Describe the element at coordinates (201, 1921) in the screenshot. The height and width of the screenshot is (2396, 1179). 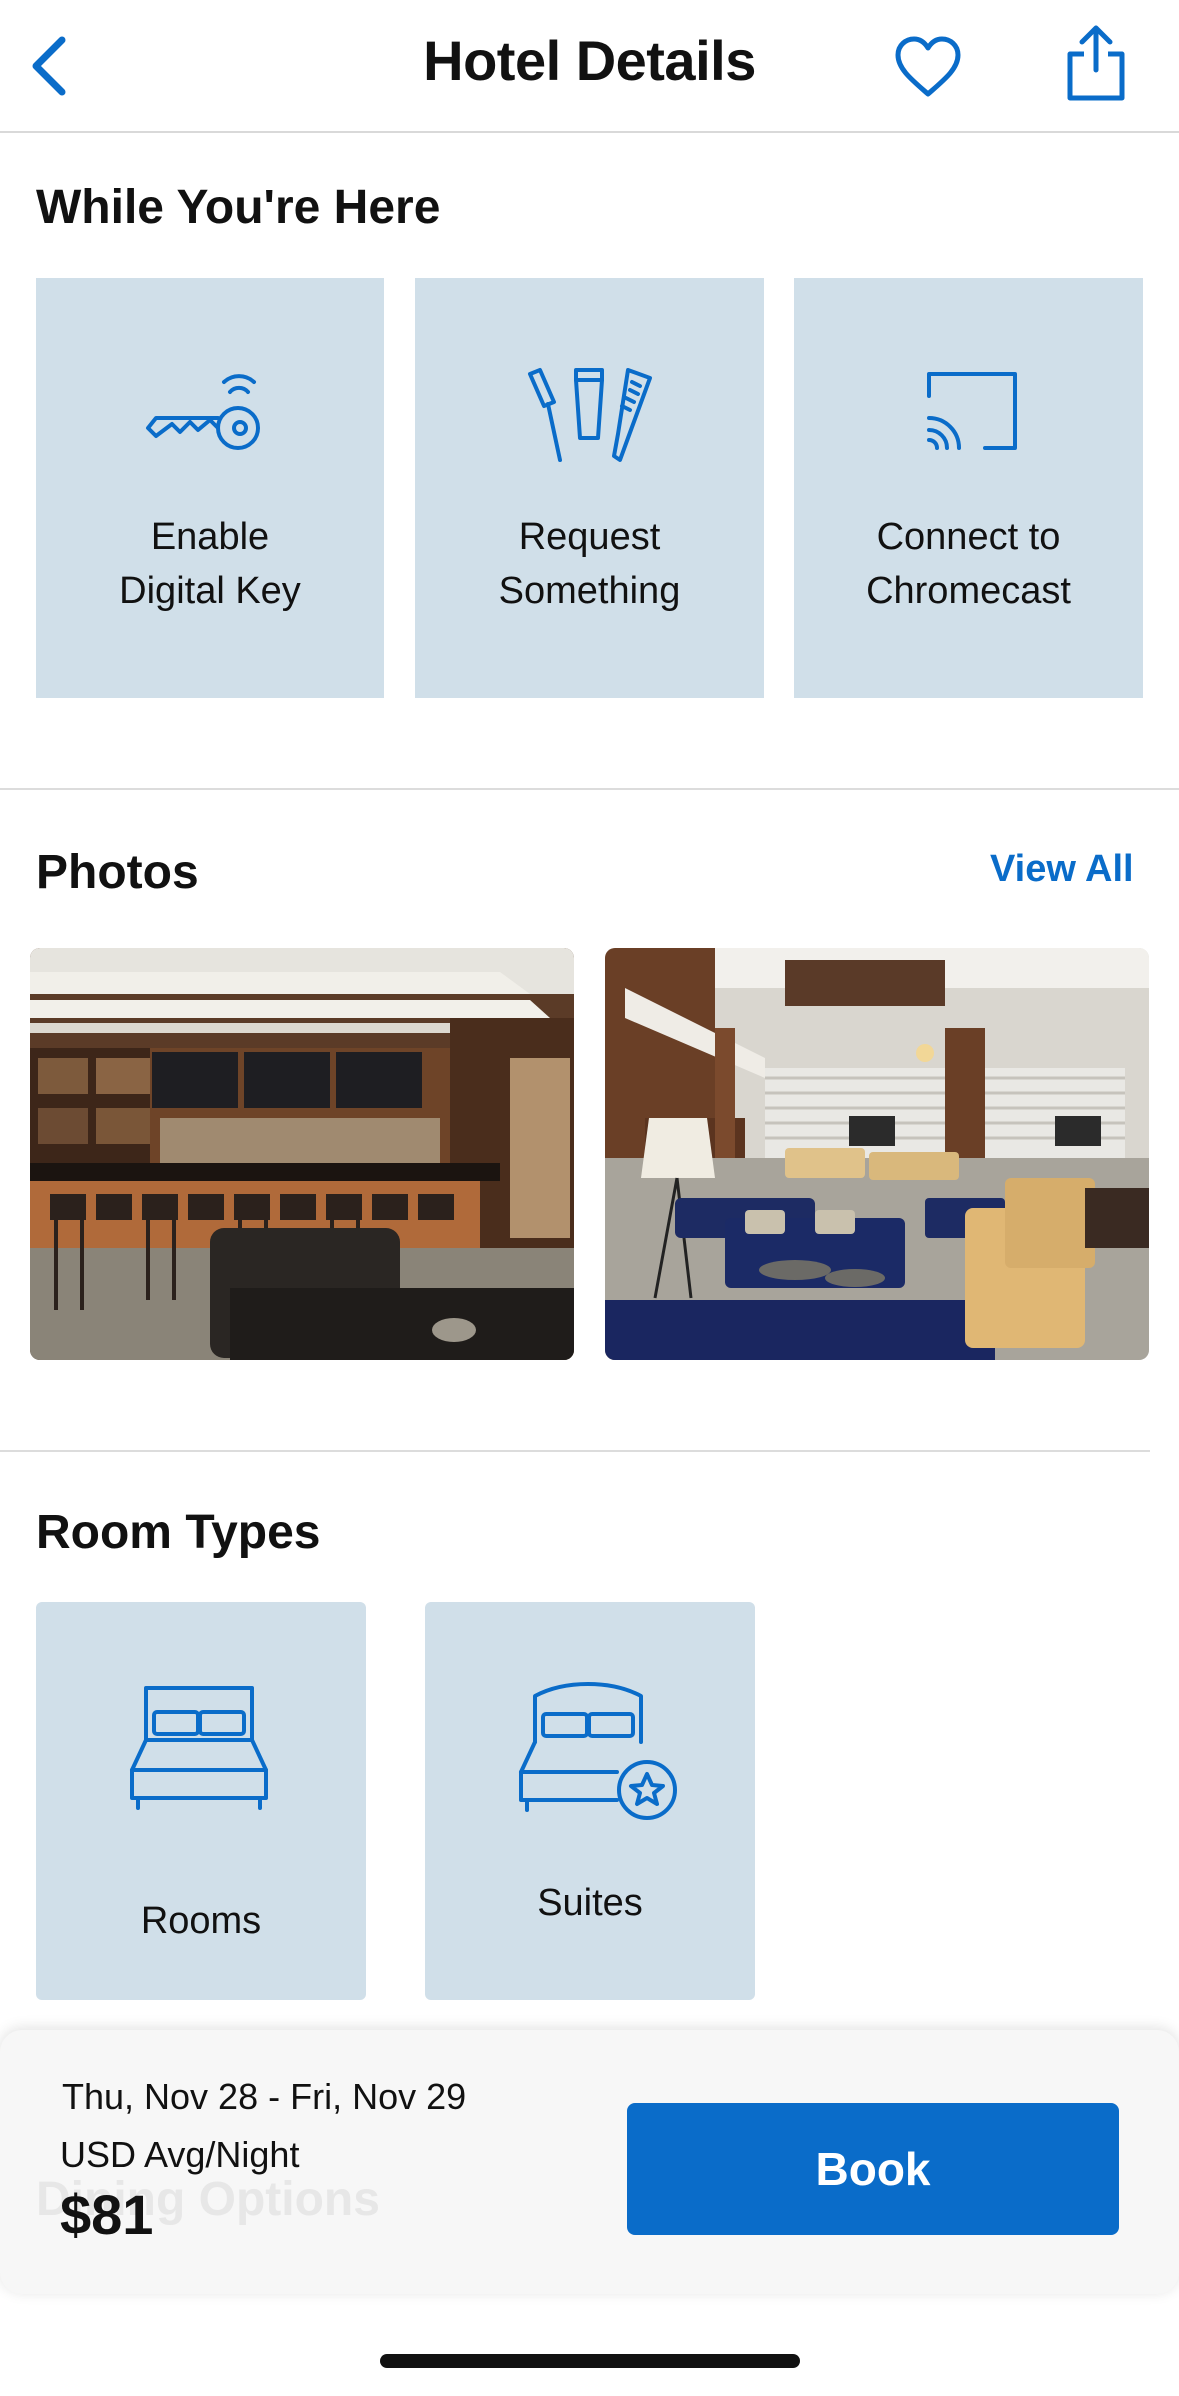
I see `tile-label: Rooms` at that location.